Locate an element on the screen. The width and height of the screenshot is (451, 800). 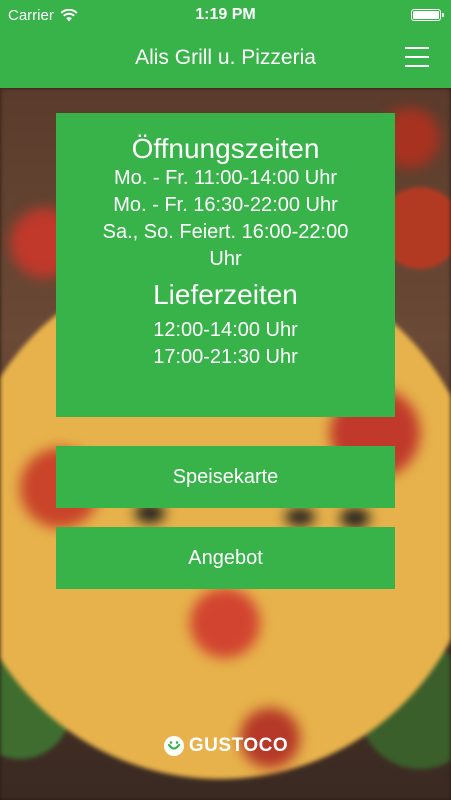
status-time: 1:19 PM is located at coordinates (225, 14).